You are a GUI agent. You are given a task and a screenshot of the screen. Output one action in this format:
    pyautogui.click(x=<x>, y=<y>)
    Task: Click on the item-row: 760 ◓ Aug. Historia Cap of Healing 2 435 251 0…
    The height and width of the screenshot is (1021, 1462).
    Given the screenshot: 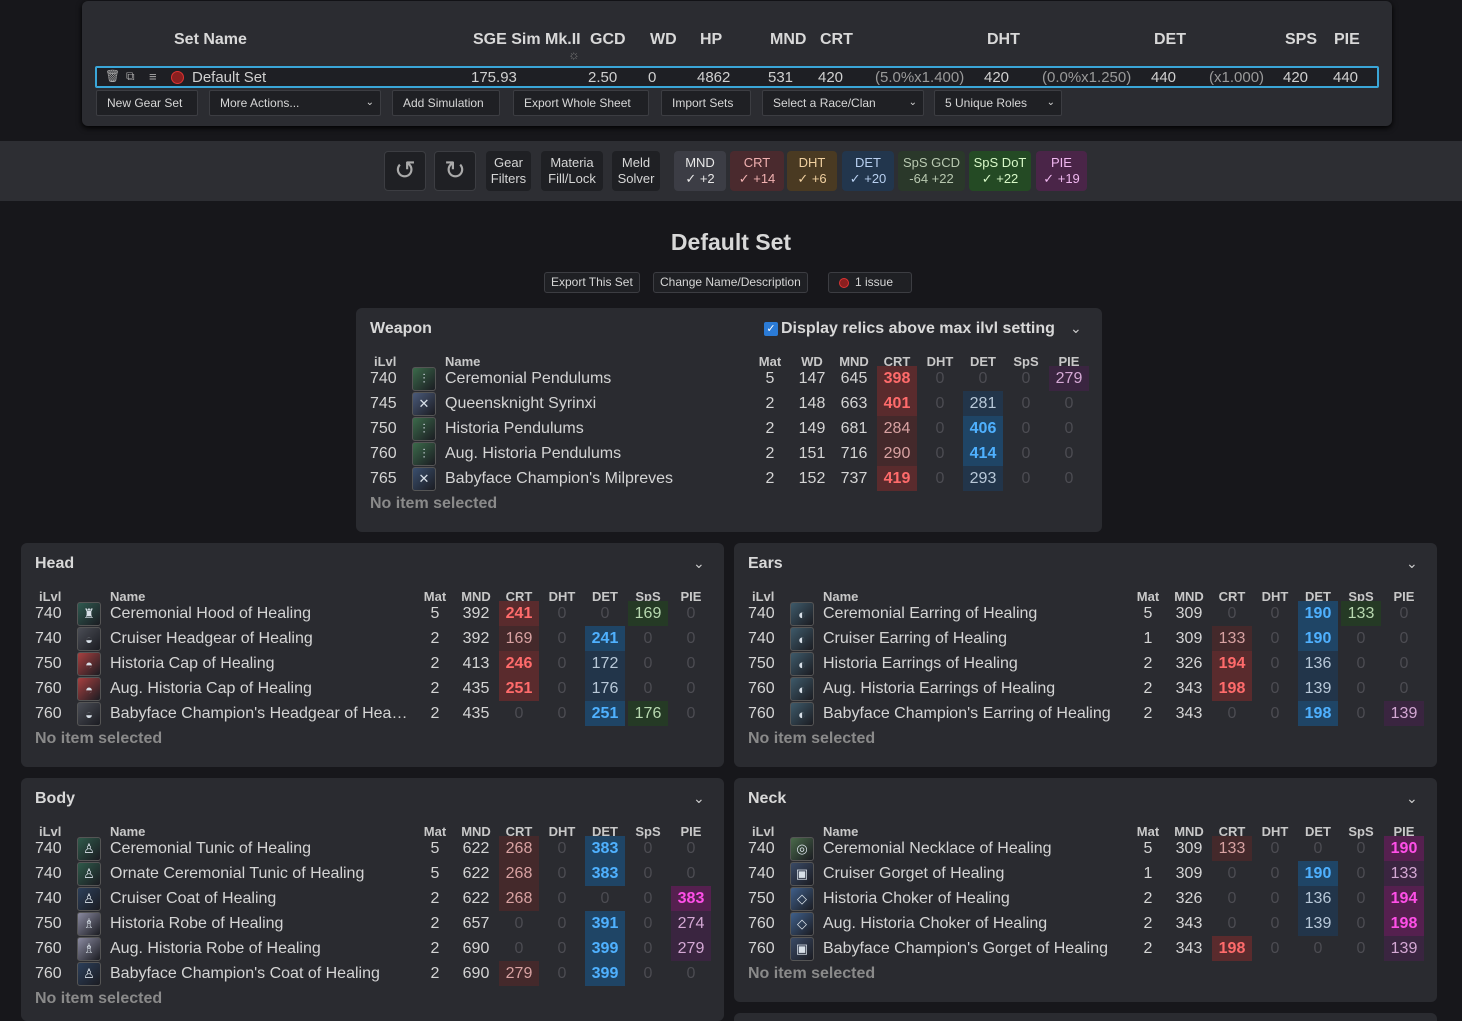 What is the action you would take?
    pyautogui.click(x=372, y=688)
    